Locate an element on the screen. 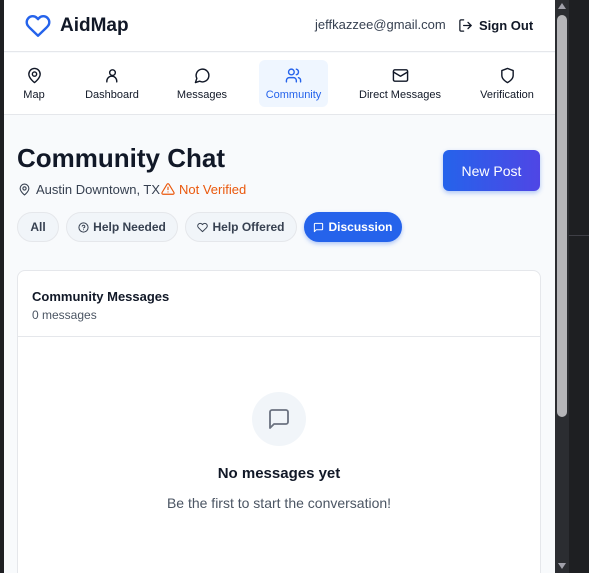 Image resolution: width=589 pixels, height=573 pixels. user-icon is located at coordinates (111, 75).